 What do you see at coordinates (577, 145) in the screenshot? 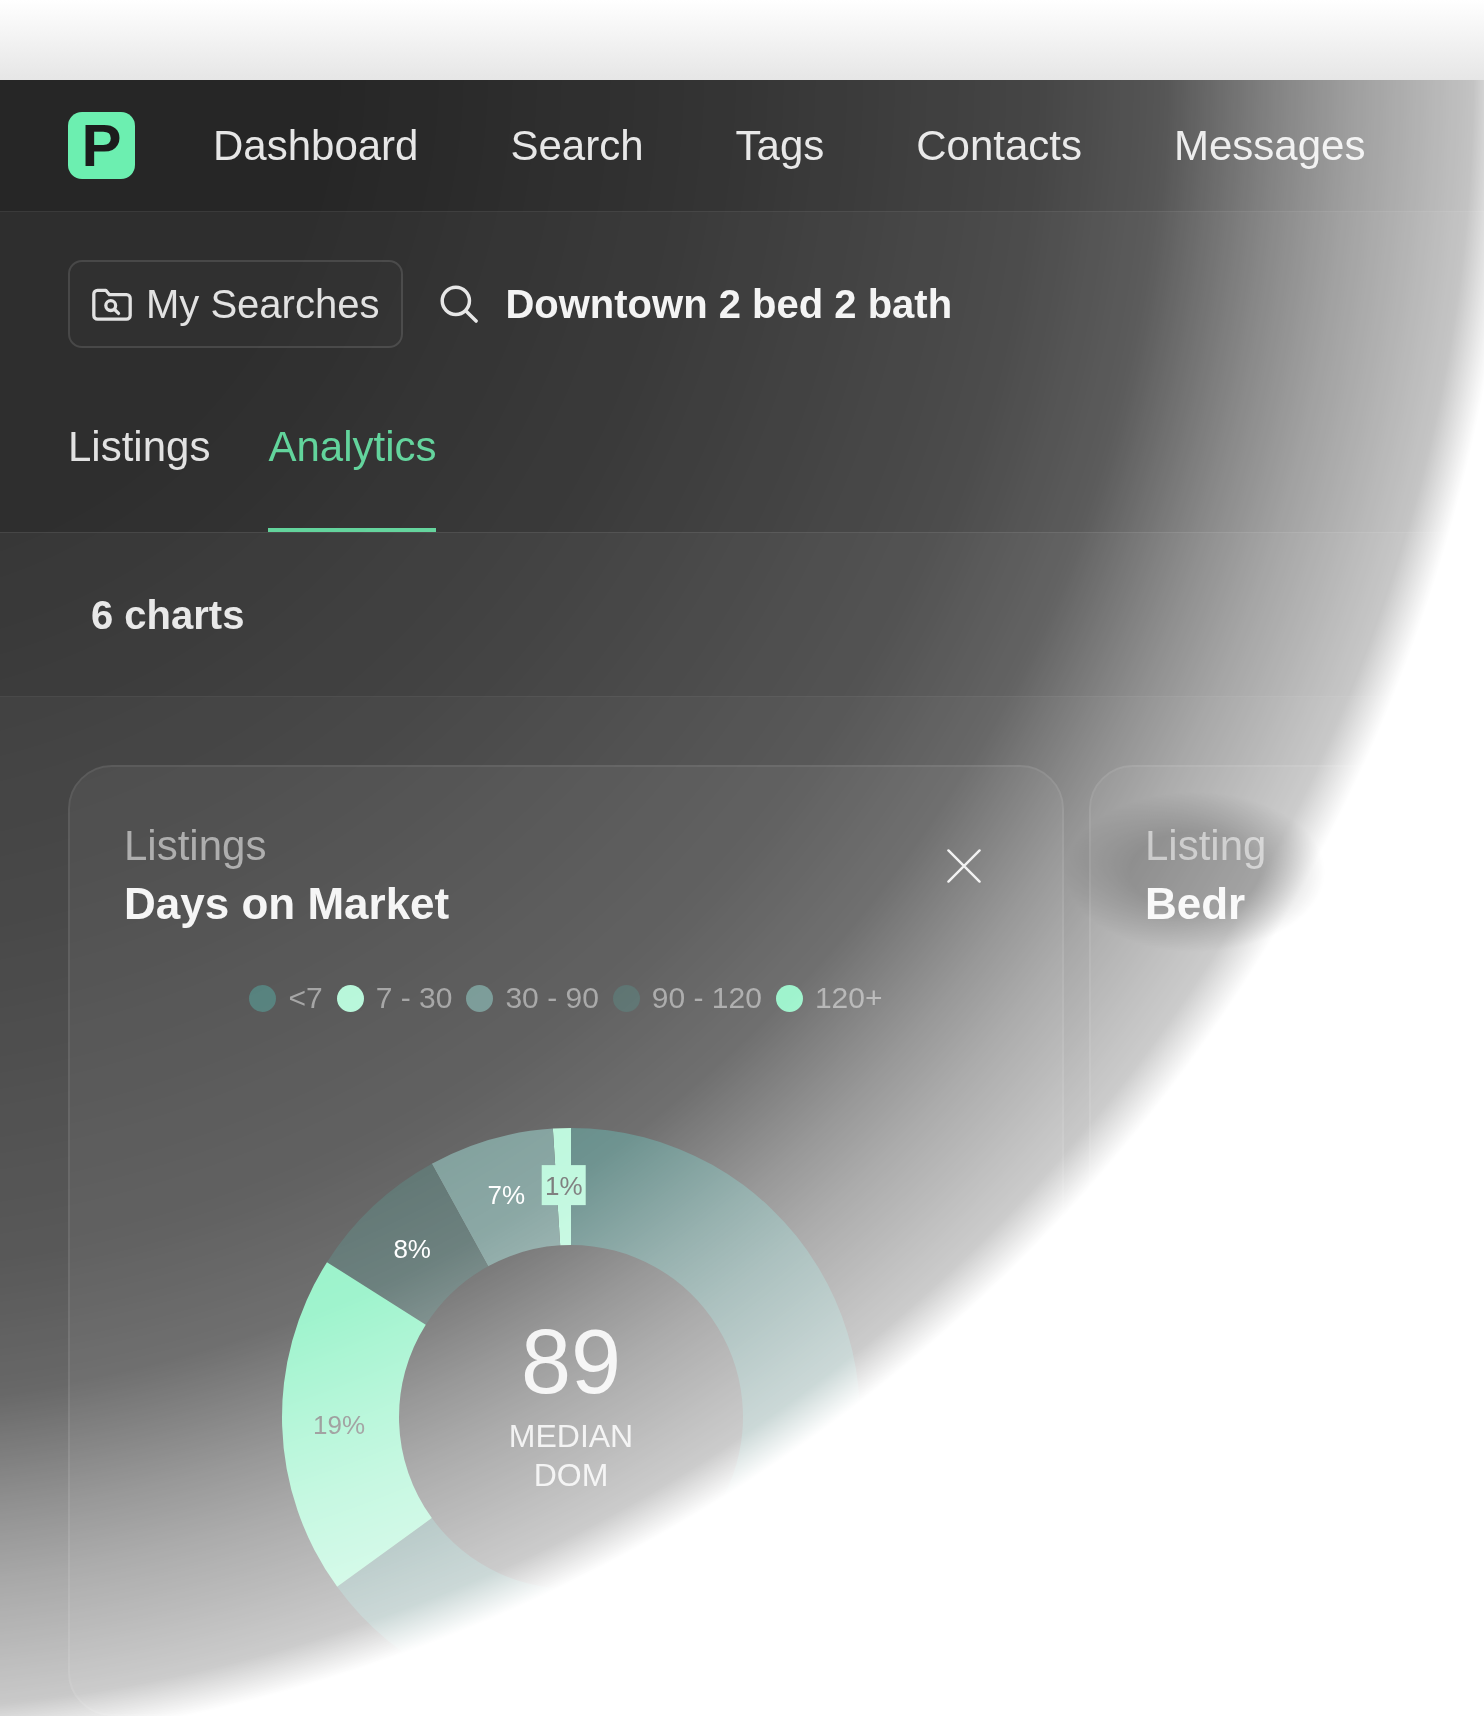
I see `nav-link: Search` at bounding box center [577, 145].